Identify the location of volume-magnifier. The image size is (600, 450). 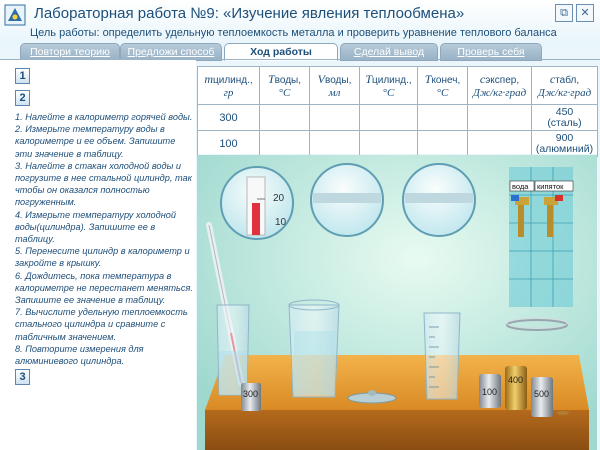
(347, 200).